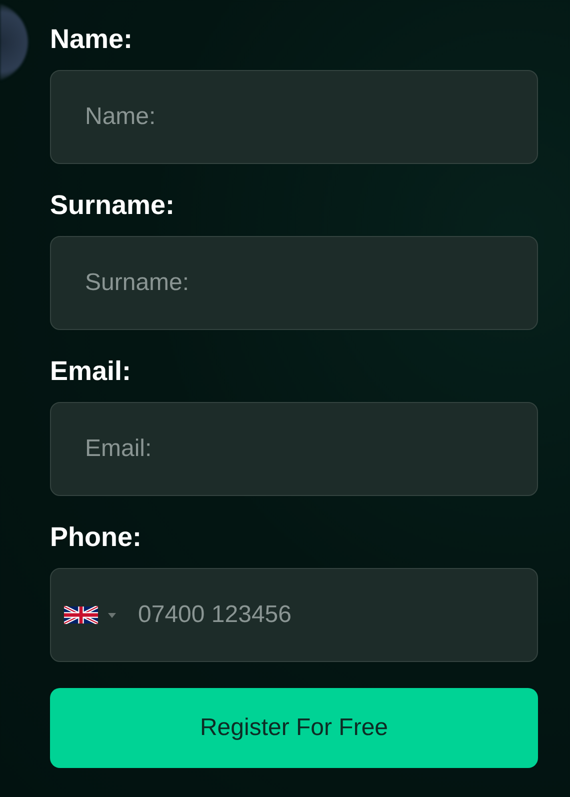  What do you see at coordinates (91, 371) in the screenshot?
I see `field-label: Email:` at bounding box center [91, 371].